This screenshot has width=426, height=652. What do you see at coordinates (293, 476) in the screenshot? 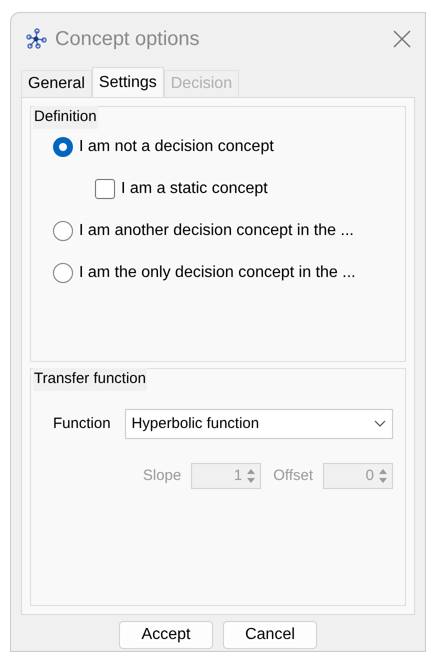
I see `spinner-label: Offset` at bounding box center [293, 476].